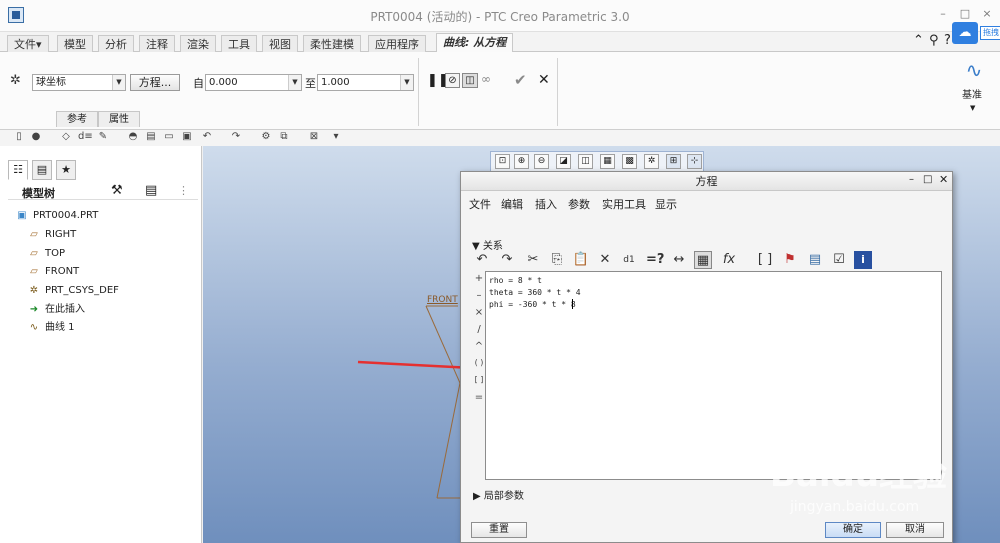  Describe the element at coordinates (729, 260) in the screenshot. I see `function-icon: fx` at that location.